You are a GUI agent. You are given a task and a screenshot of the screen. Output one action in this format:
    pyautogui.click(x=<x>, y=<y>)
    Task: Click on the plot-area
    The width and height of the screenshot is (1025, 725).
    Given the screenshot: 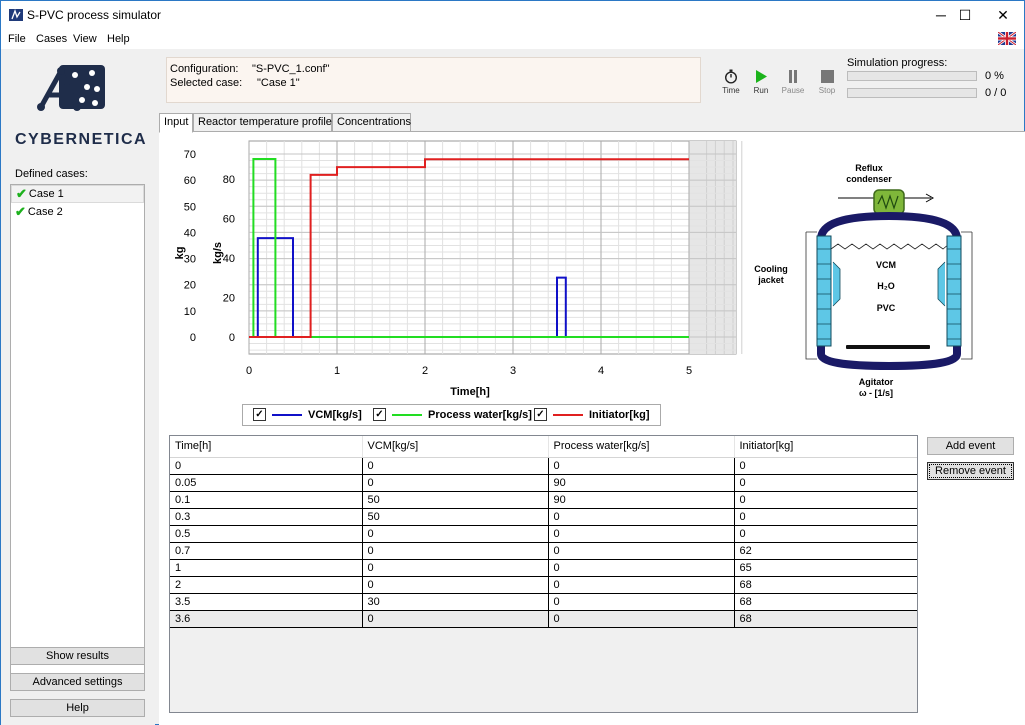 What is the action you would take?
    pyautogui.click(x=492, y=247)
    